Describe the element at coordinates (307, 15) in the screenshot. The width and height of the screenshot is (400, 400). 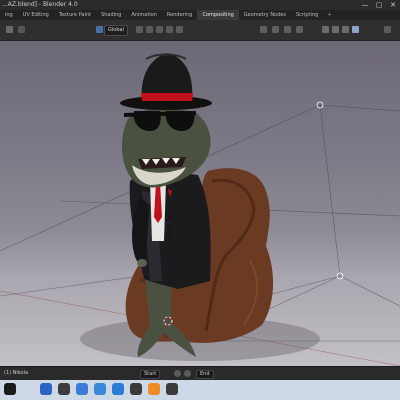
I see `workspace-tab: Scripting` at that location.